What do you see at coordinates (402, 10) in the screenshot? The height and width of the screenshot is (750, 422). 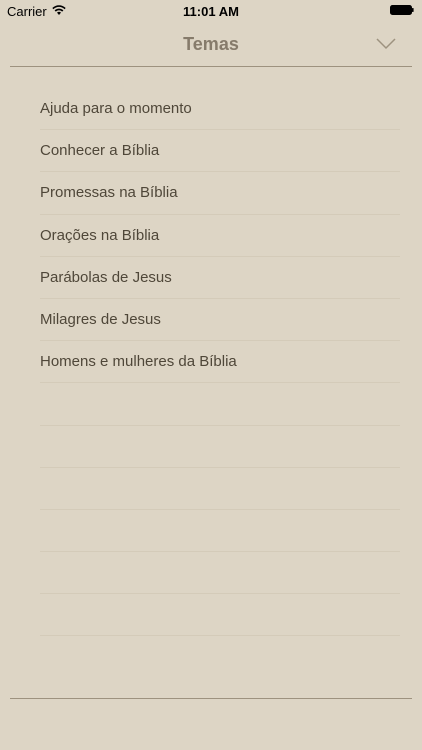 I see `battery-icon` at bounding box center [402, 10].